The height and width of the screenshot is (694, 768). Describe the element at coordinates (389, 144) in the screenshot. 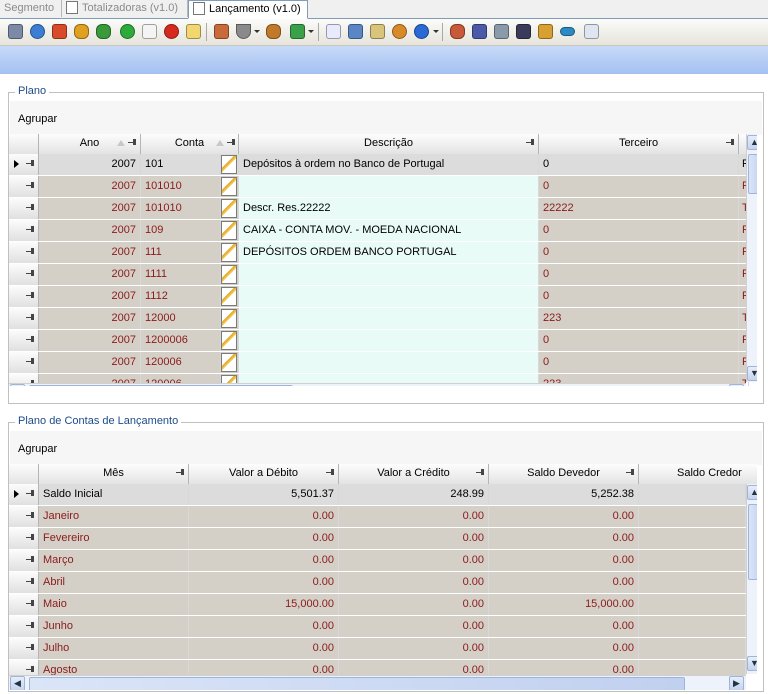

I see `column-header-descricao: Descrição` at that location.